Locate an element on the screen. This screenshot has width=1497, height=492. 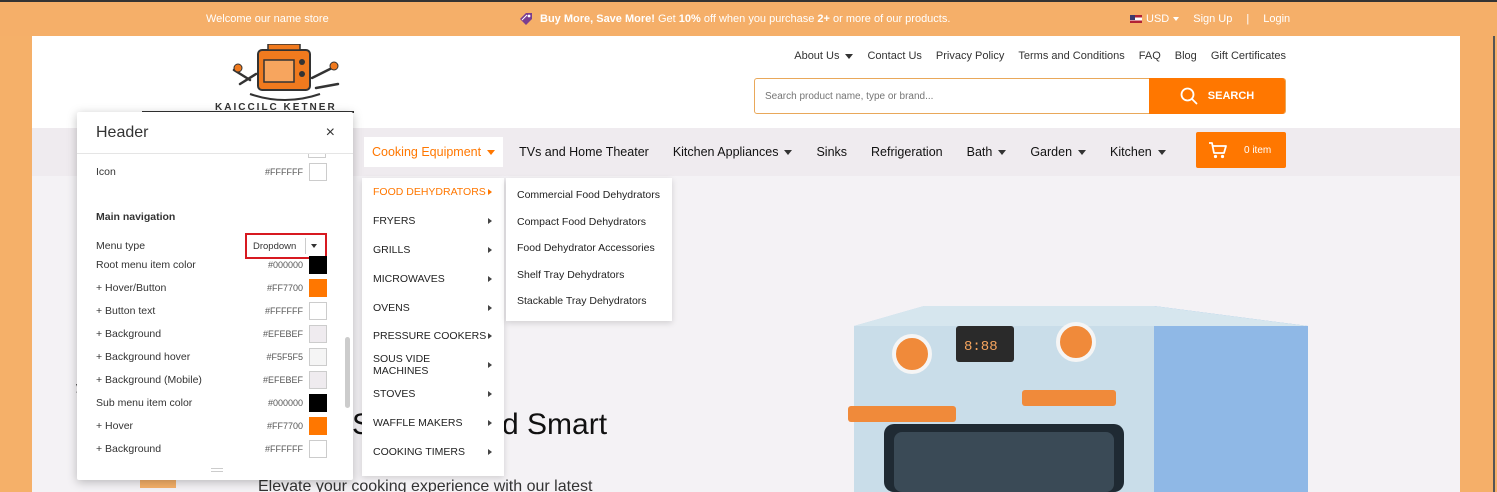
nav-item-cooking-equipment: Cooking Equipment is located at coordinates (434, 152).